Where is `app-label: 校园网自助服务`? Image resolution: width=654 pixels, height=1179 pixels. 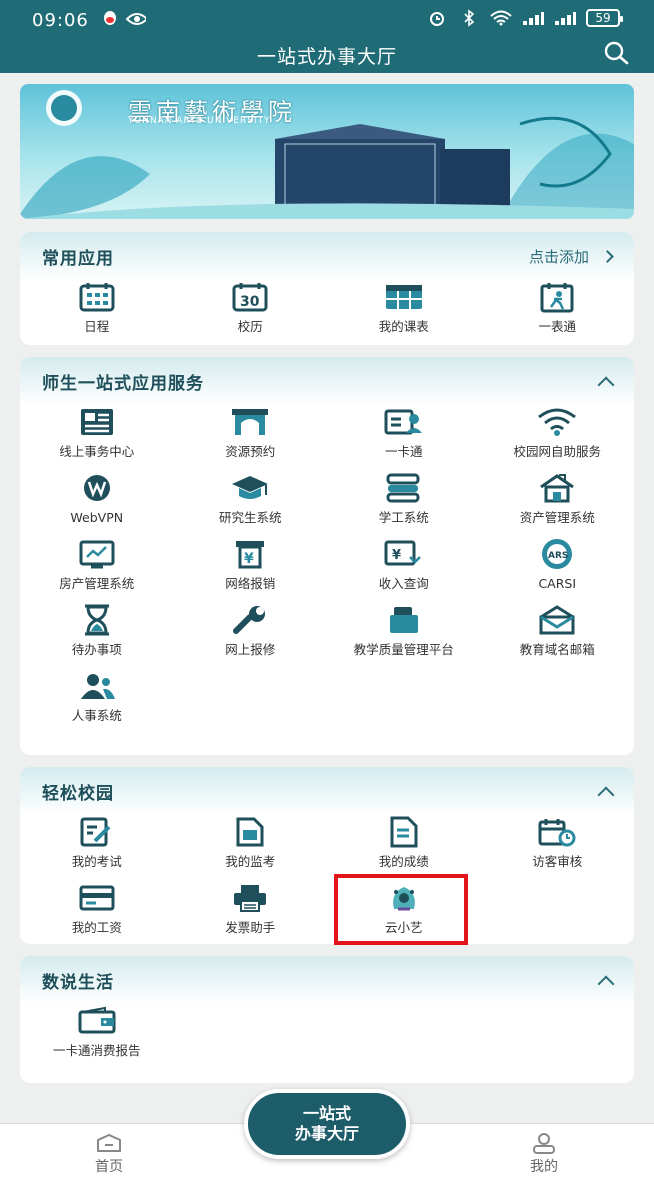
app-label: 校园网自助服务 is located at coordinates (557, 451).